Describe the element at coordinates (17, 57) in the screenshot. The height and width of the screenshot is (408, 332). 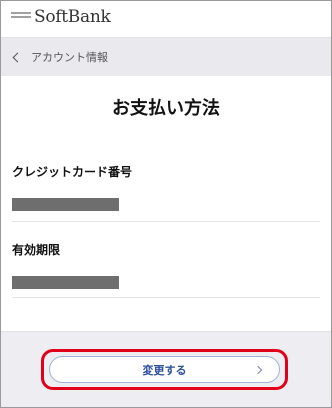
I see `chevron-left-icon` at that location.